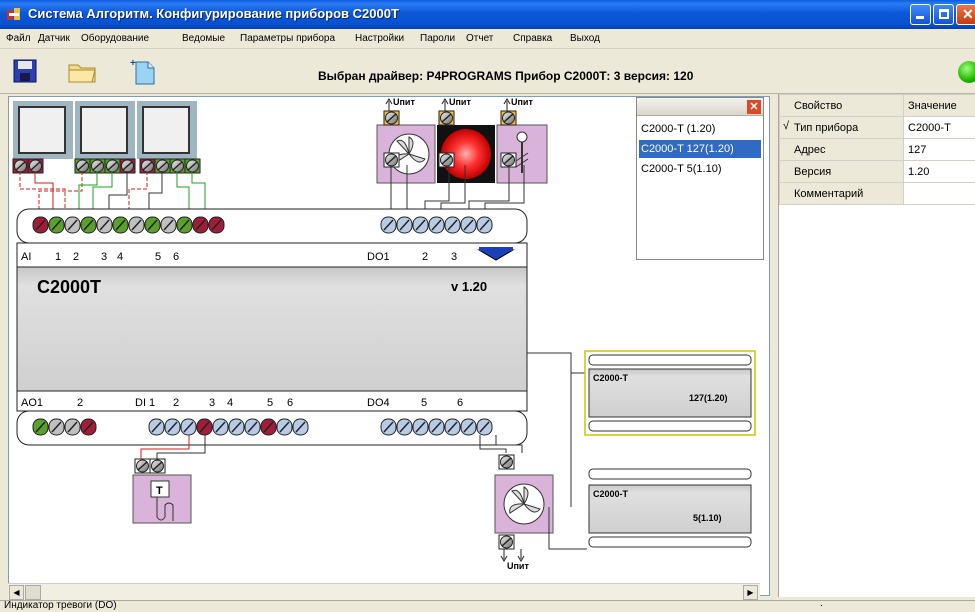 The height and width of the screenshot is (612, 975). I want to click on temperature-sensor: T, so click(162, 499).